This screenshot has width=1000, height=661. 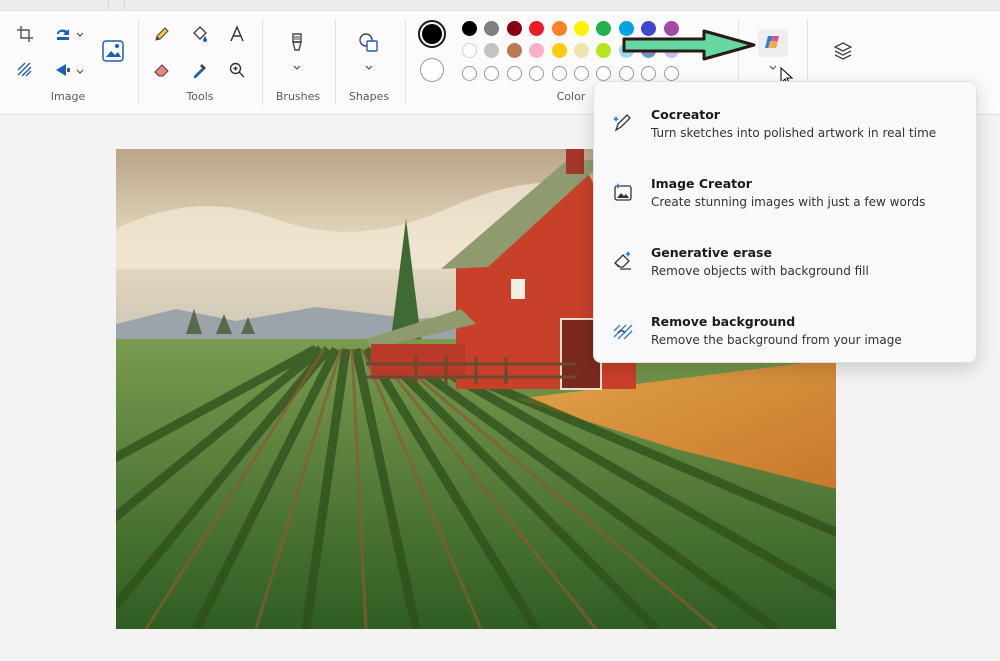 I want to click on menu-item-title: Generative erase, so click(x=711, y=252).